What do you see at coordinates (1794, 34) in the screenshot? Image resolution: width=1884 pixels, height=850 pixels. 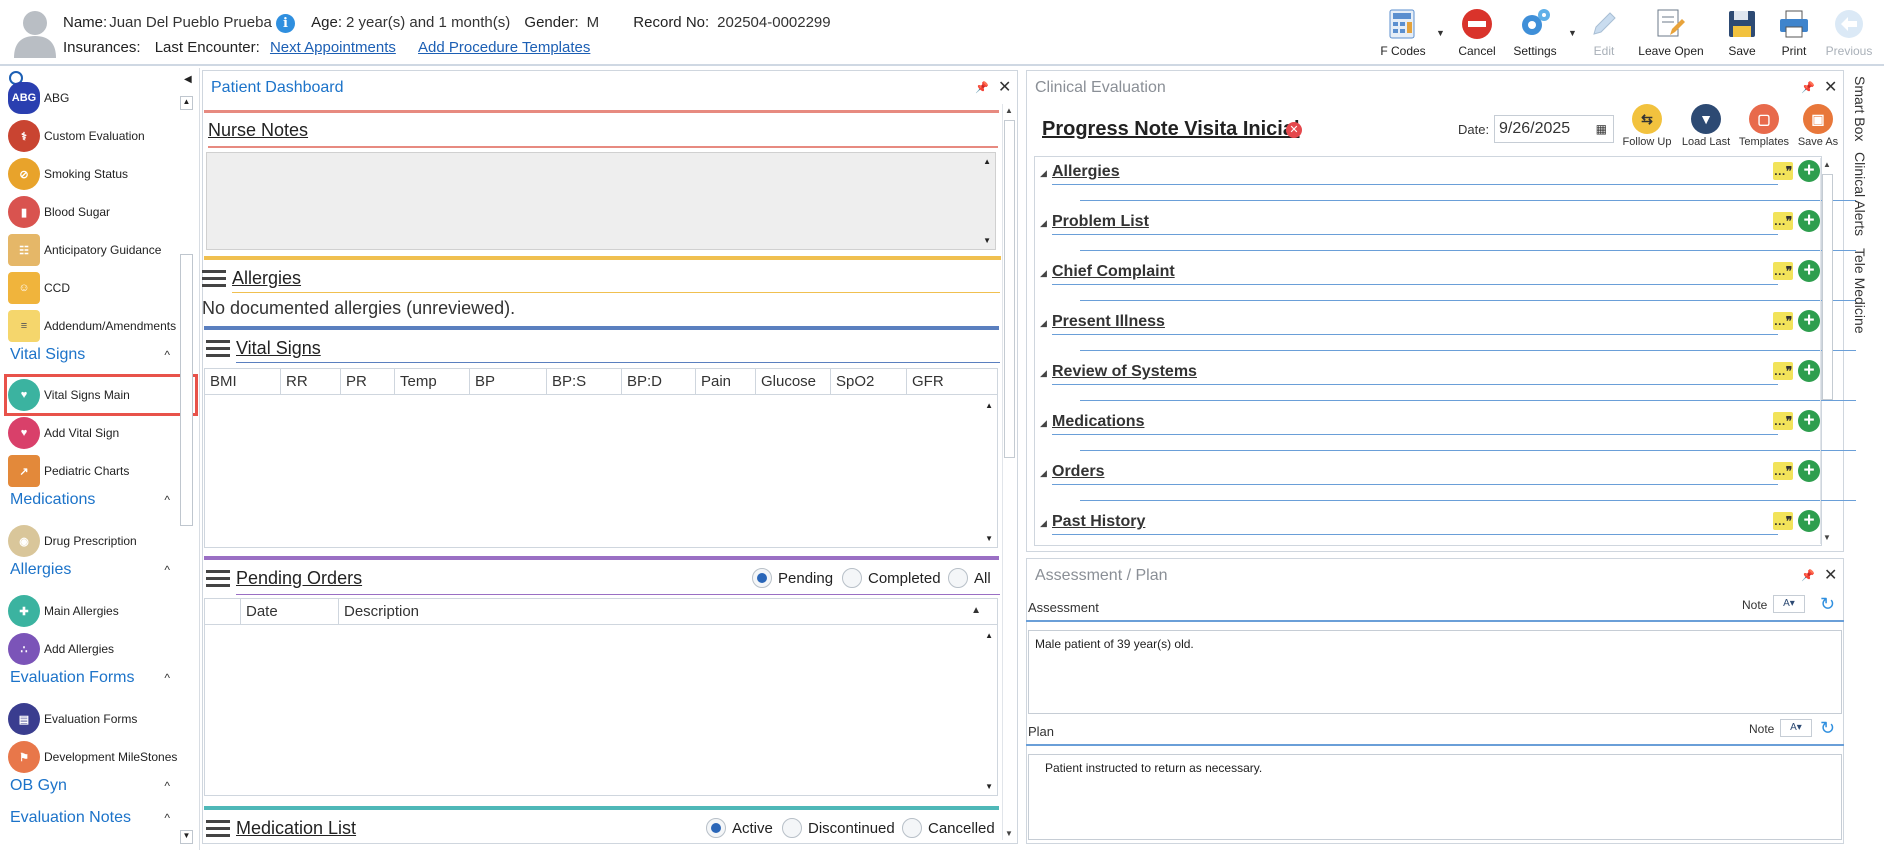 I see `print-button: Print` at bounding box center [1794, 34].